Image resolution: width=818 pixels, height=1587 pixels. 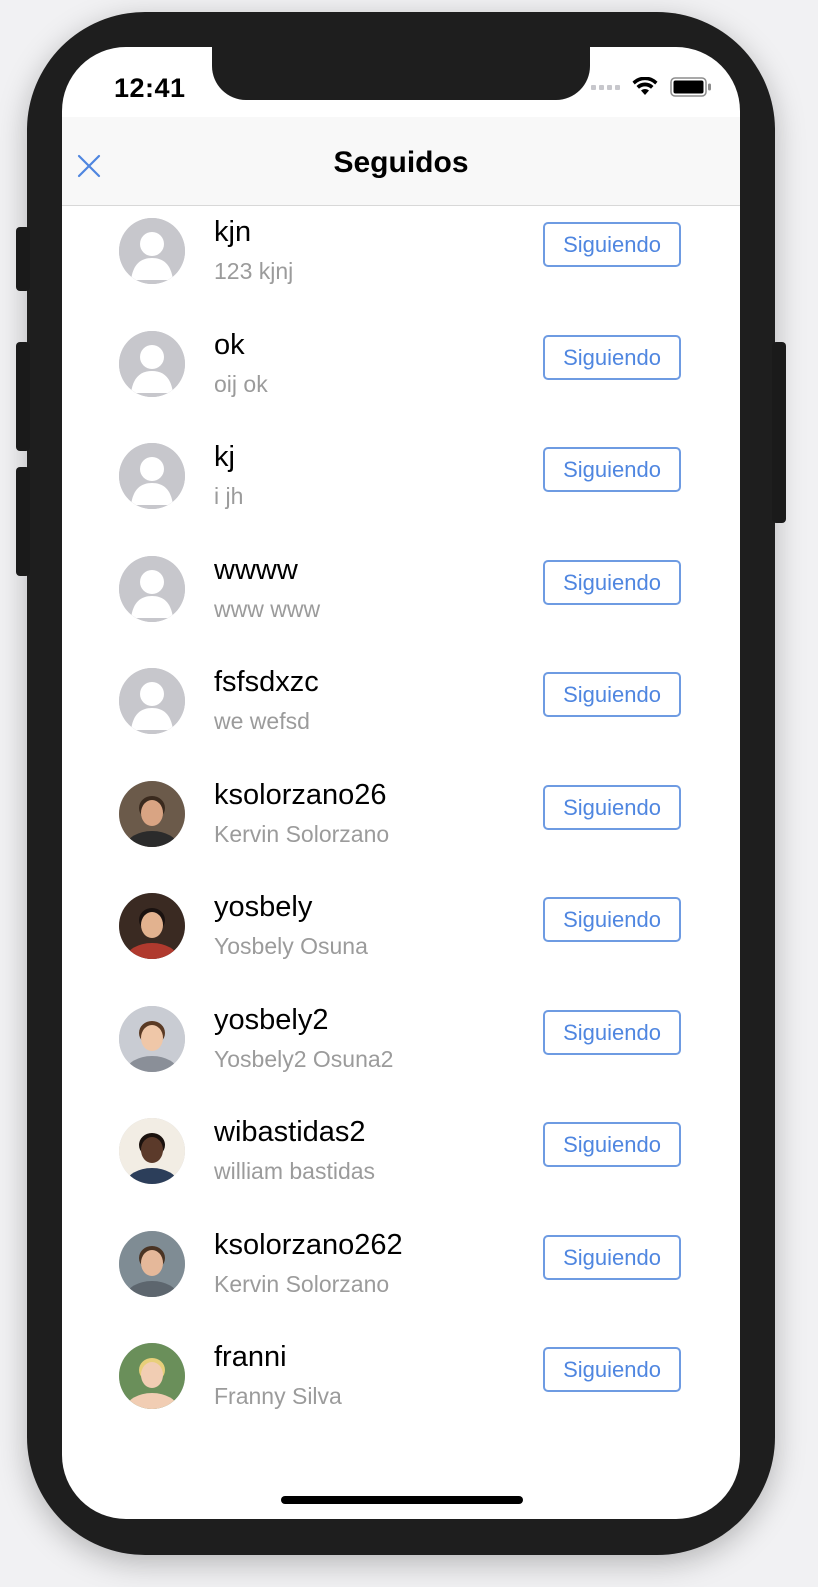 What do you see at coordinates (401, 73) in the screenshot?
I see `notch` at bounding box center [401, 73].